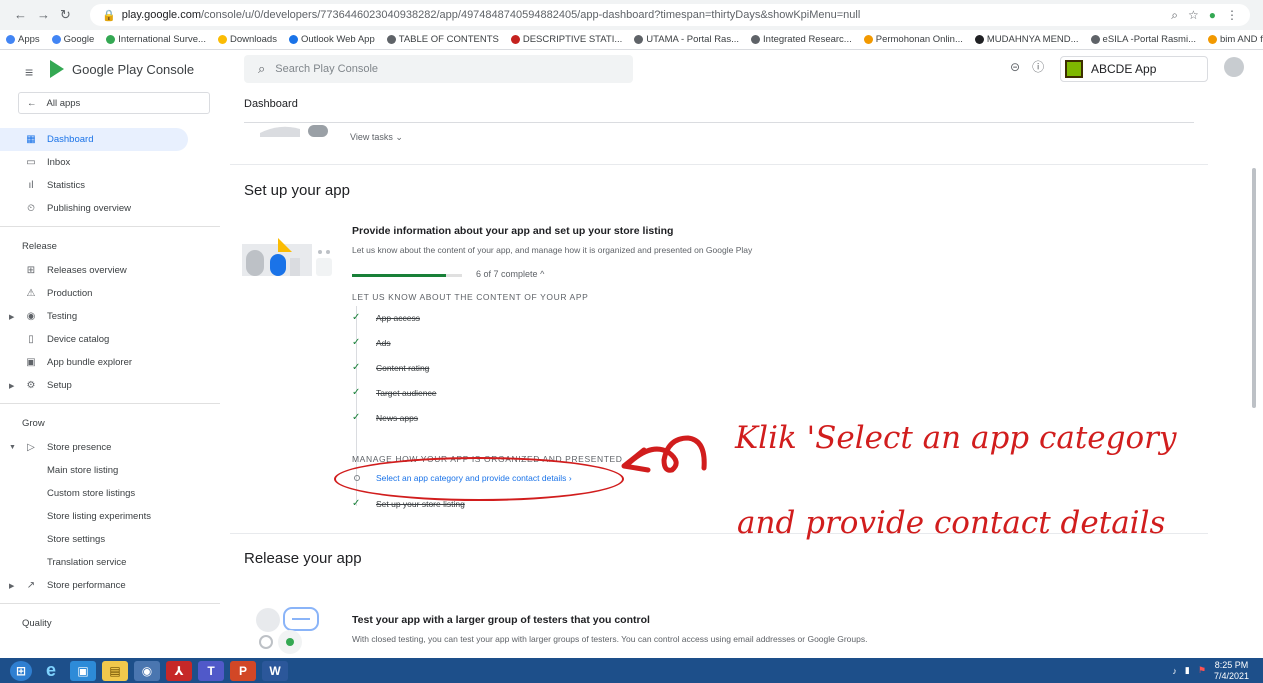 This screenshot has height=683, width=1263. I want to click on sidebar-item-dashboard: ▦ Dashboard, so click(94, 139).